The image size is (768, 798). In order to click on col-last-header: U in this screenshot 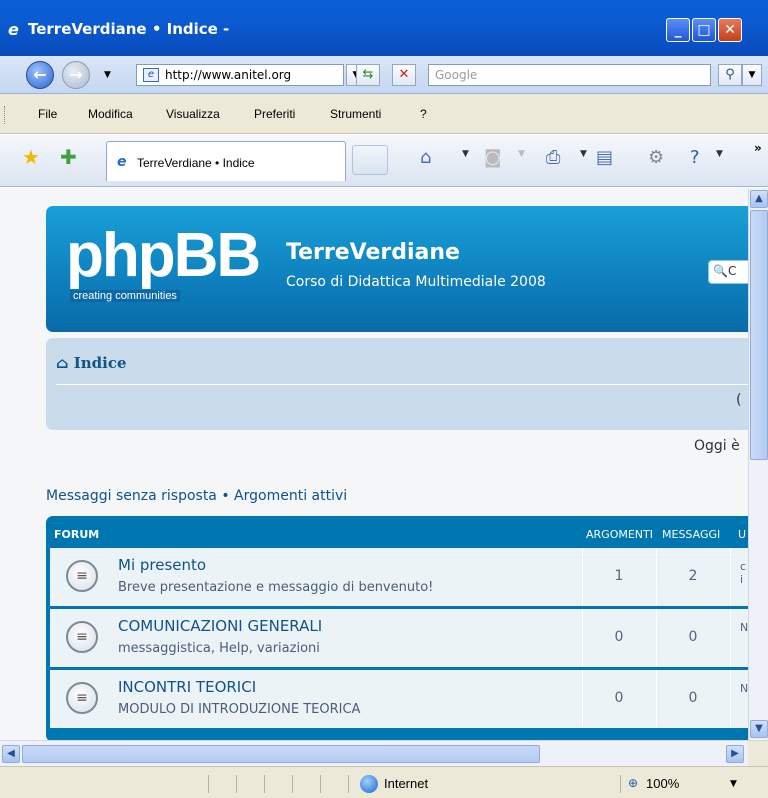, I will do `click(742, 534)`.